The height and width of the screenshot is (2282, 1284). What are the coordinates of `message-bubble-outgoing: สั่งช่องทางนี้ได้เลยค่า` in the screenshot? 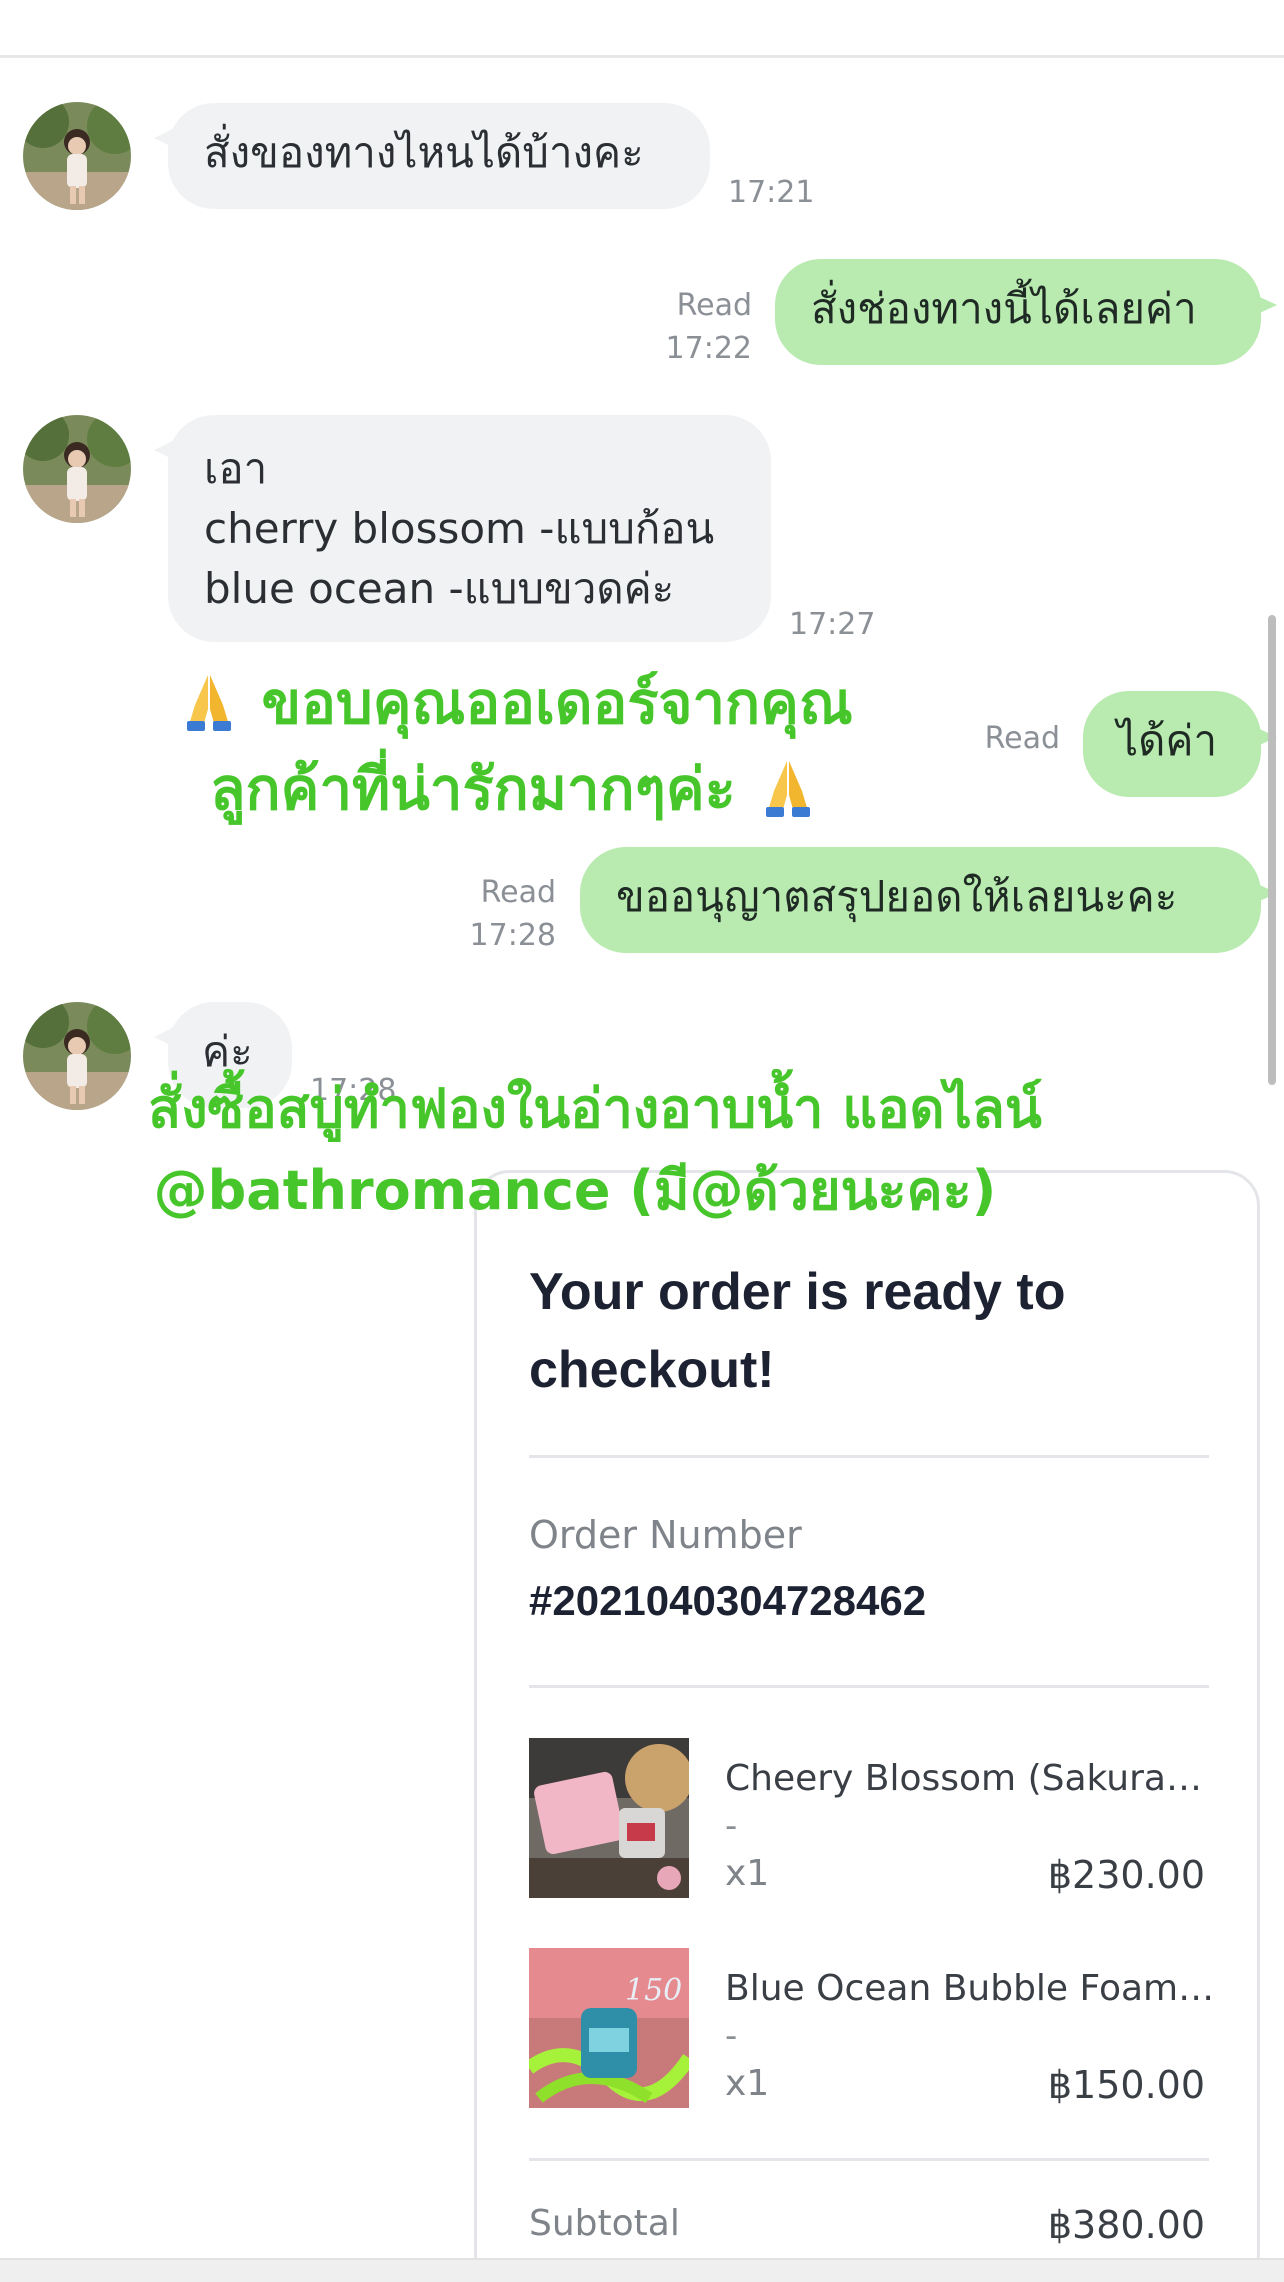 It's located at (1026, 312).